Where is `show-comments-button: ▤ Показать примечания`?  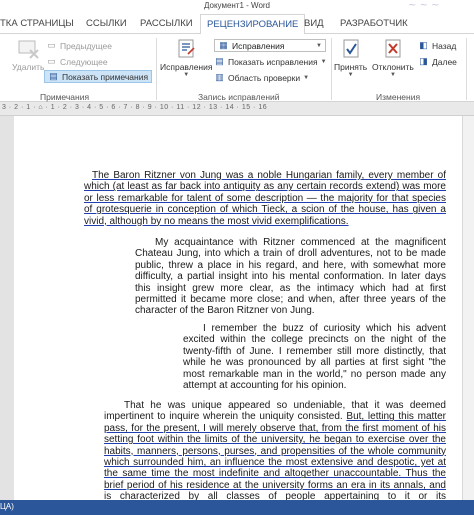
show-comments-button: ▤ Показать примечания is located at coordinates (98, 76).